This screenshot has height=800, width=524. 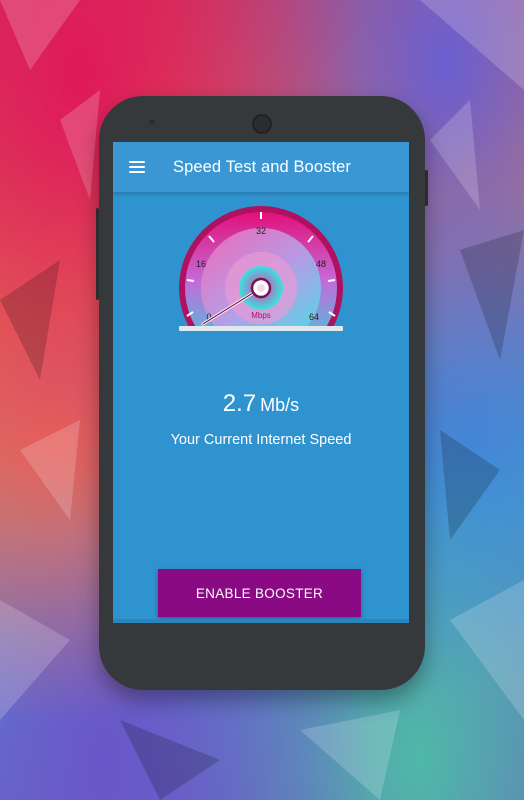 I want to click on gauge-tick-label: 64, so click(x=314, y=317).